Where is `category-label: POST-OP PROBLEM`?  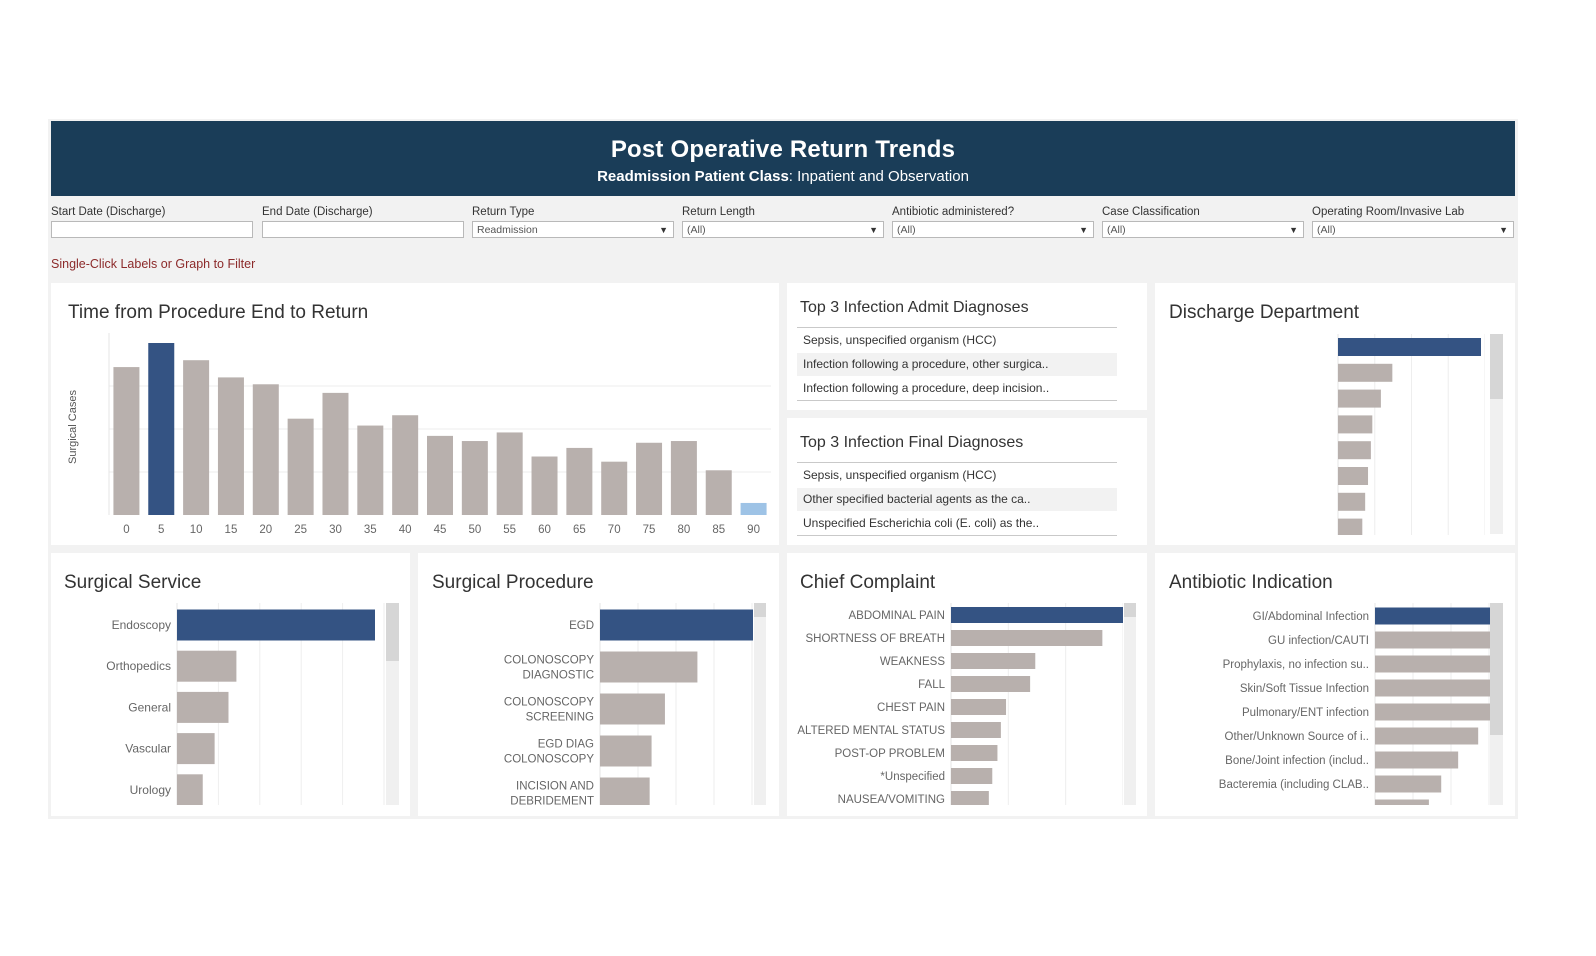
category-label: POST-OP PROBLEM is located at coordinates (890, 754).